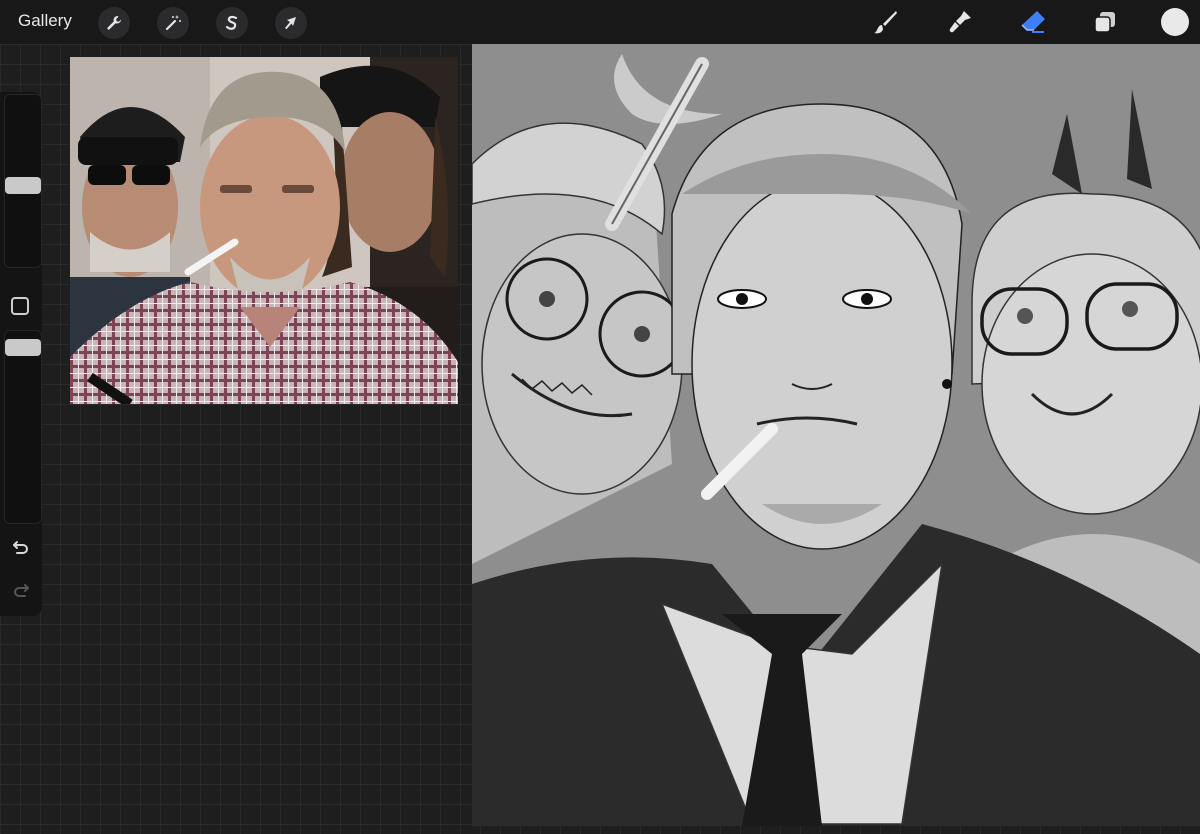 The height and width of the screenshot is (834, 1200). I want to click on reference-photo, so click(264, 230).